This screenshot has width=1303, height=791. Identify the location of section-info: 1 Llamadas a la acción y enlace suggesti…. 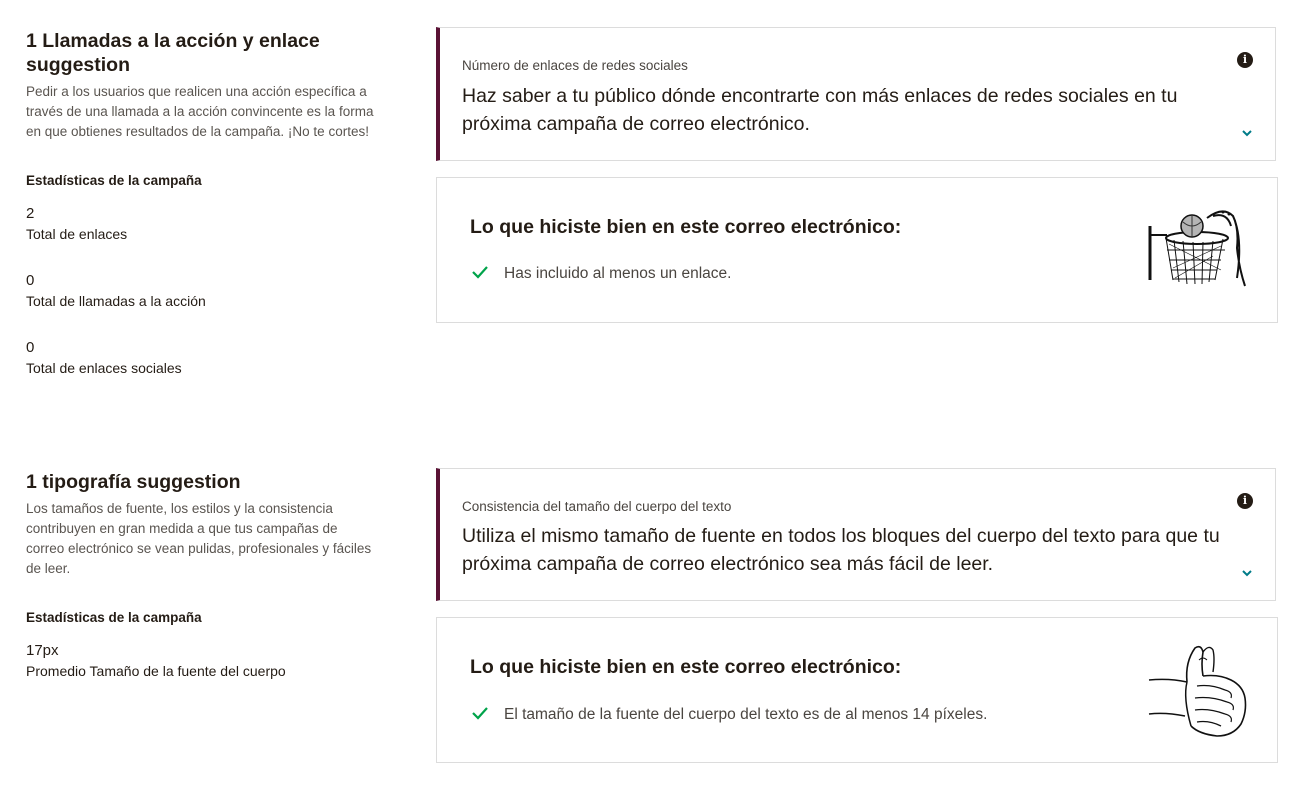
(201, 203).